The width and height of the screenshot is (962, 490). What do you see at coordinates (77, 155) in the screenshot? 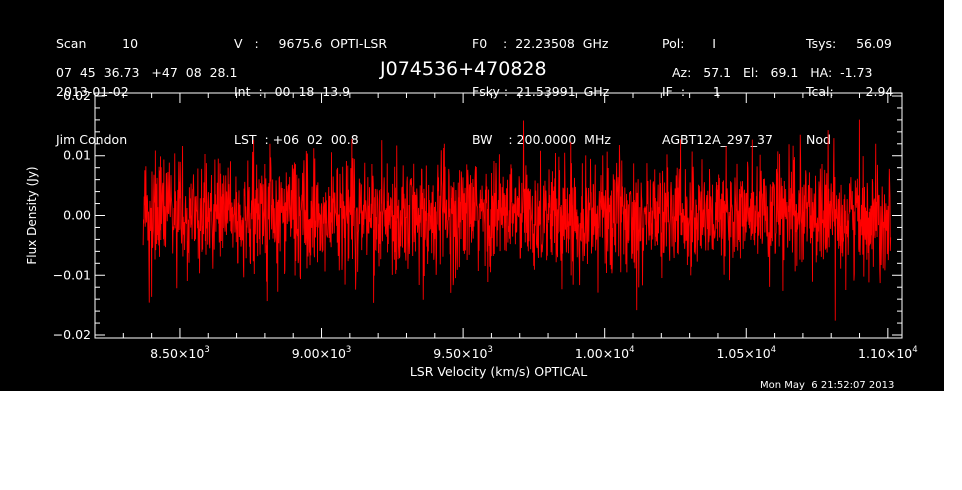
I see `y-tick-label: 0.01` at bounding box center [77, 155].